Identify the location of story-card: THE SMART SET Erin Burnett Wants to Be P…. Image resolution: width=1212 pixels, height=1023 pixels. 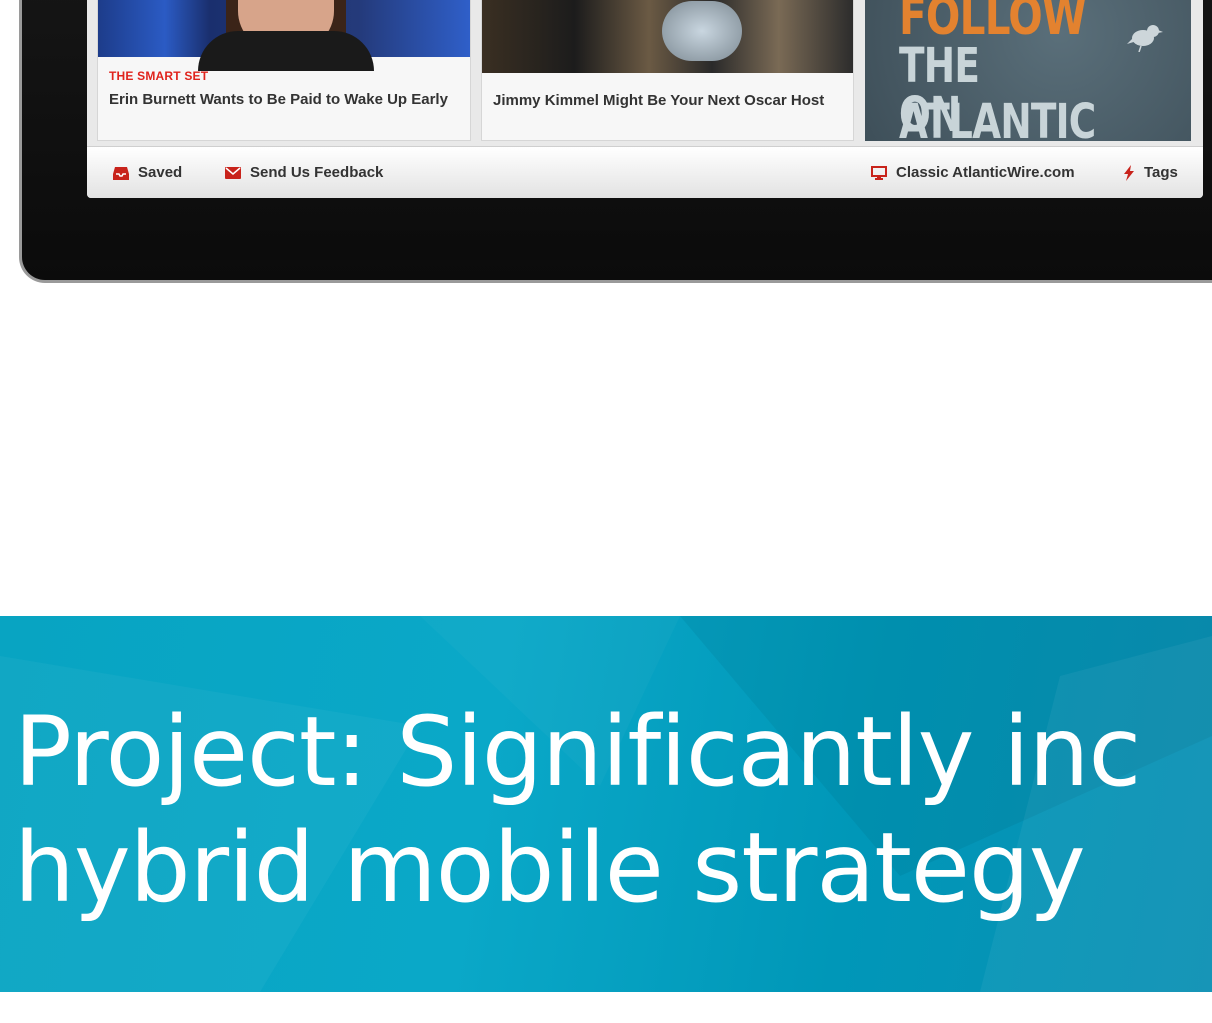
(284, 70).